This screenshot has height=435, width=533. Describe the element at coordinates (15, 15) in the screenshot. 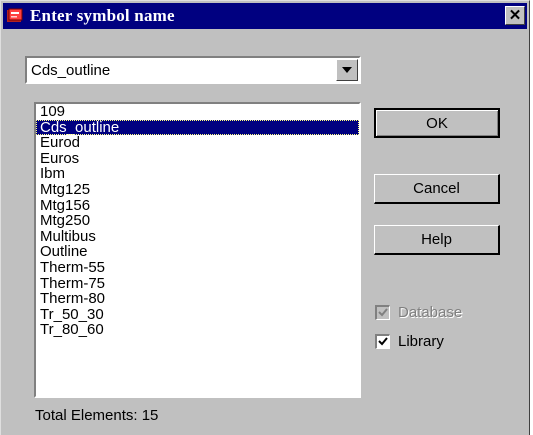

I see `book-icon` at that location.